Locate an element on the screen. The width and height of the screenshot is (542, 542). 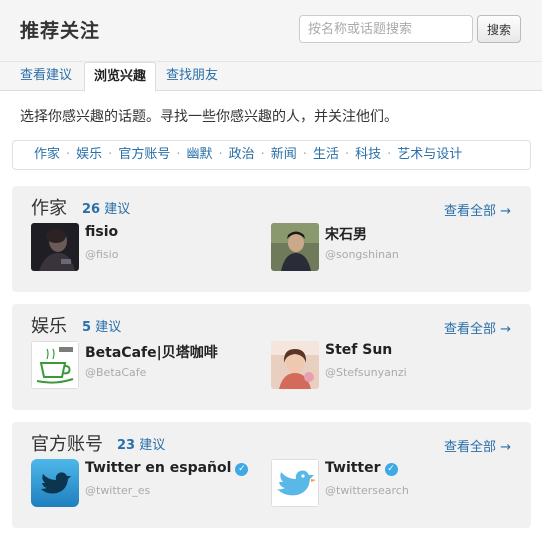
user-handle: @twitter_es is located at coordinates (118, 490).